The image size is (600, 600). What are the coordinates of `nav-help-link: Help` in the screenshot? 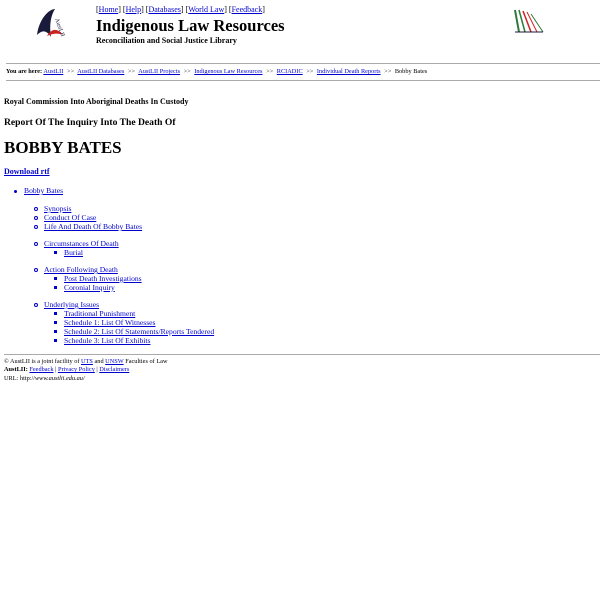 It's located at (134, 9).